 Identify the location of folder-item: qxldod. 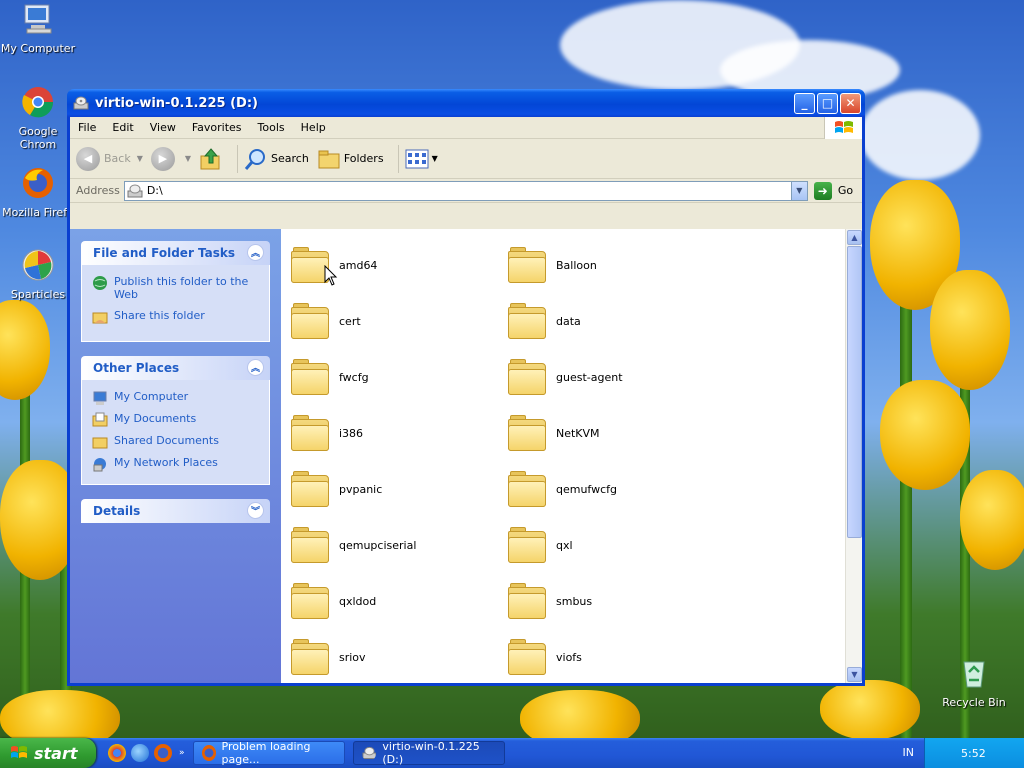
(399, 601).